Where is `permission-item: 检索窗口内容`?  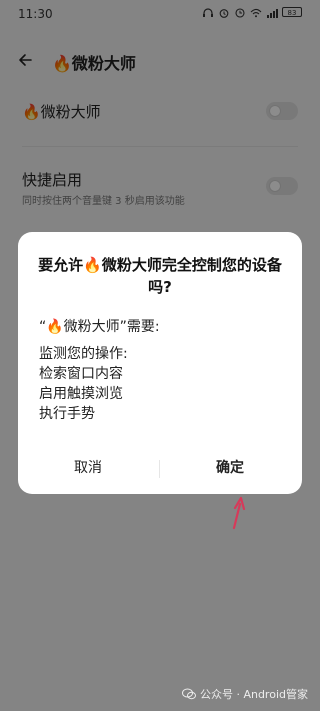
permission-item: 检索窗口内容 is located at coordinates (81, 374).